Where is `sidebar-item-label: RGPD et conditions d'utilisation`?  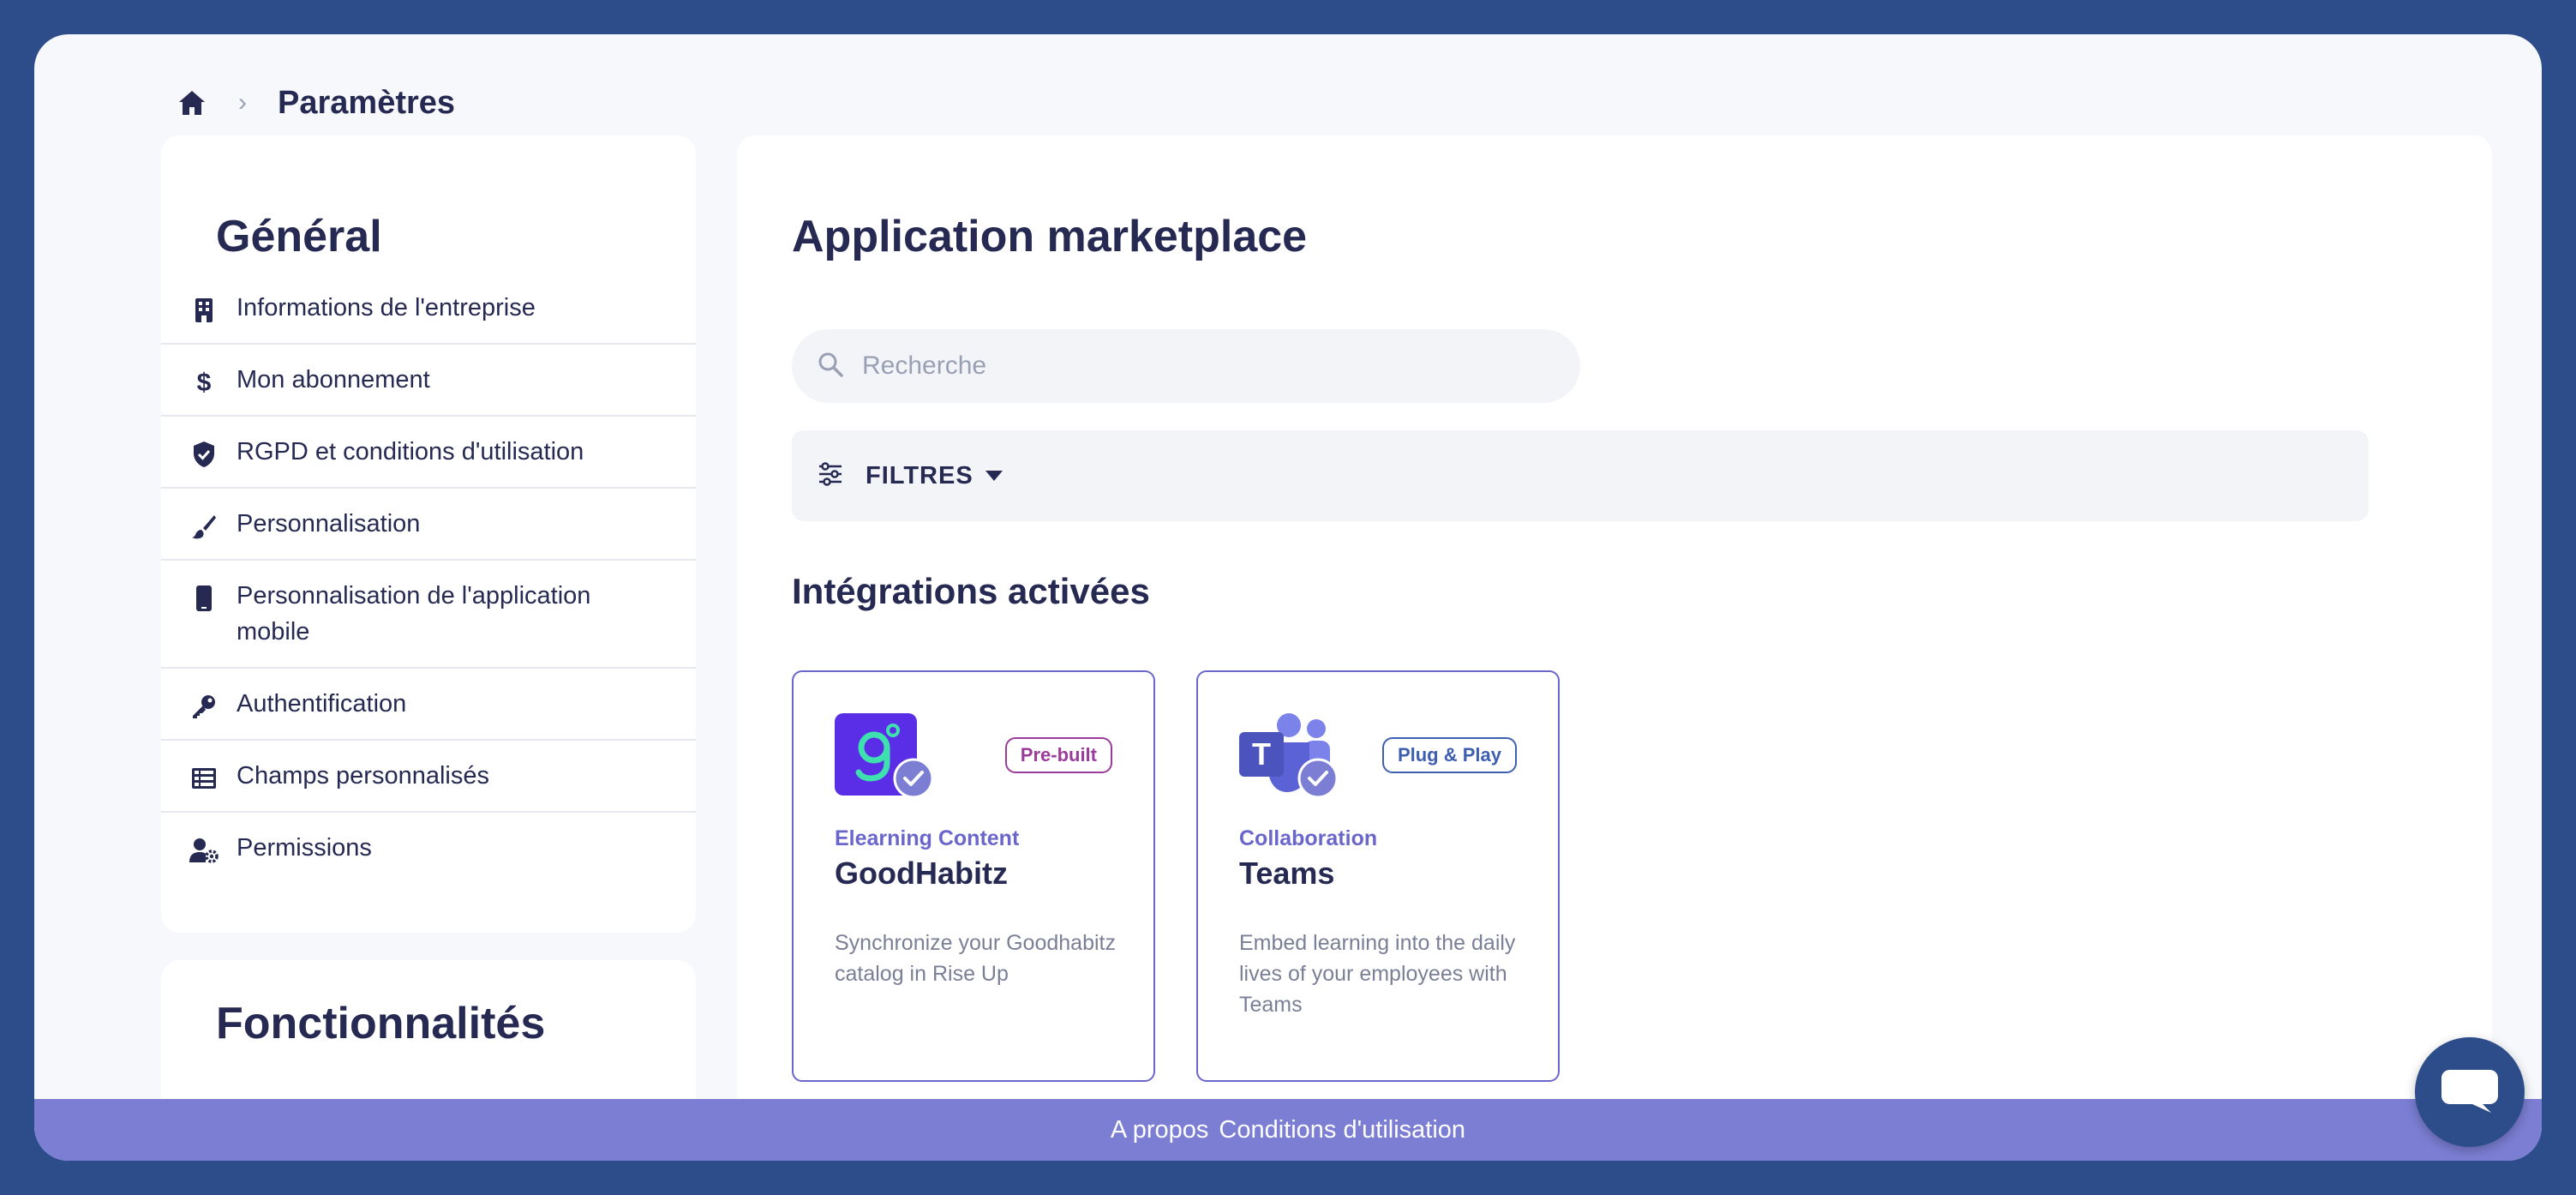 sidebar-item-label: RGPD et conditions d'utilisation is located at coordinates (410, 452).